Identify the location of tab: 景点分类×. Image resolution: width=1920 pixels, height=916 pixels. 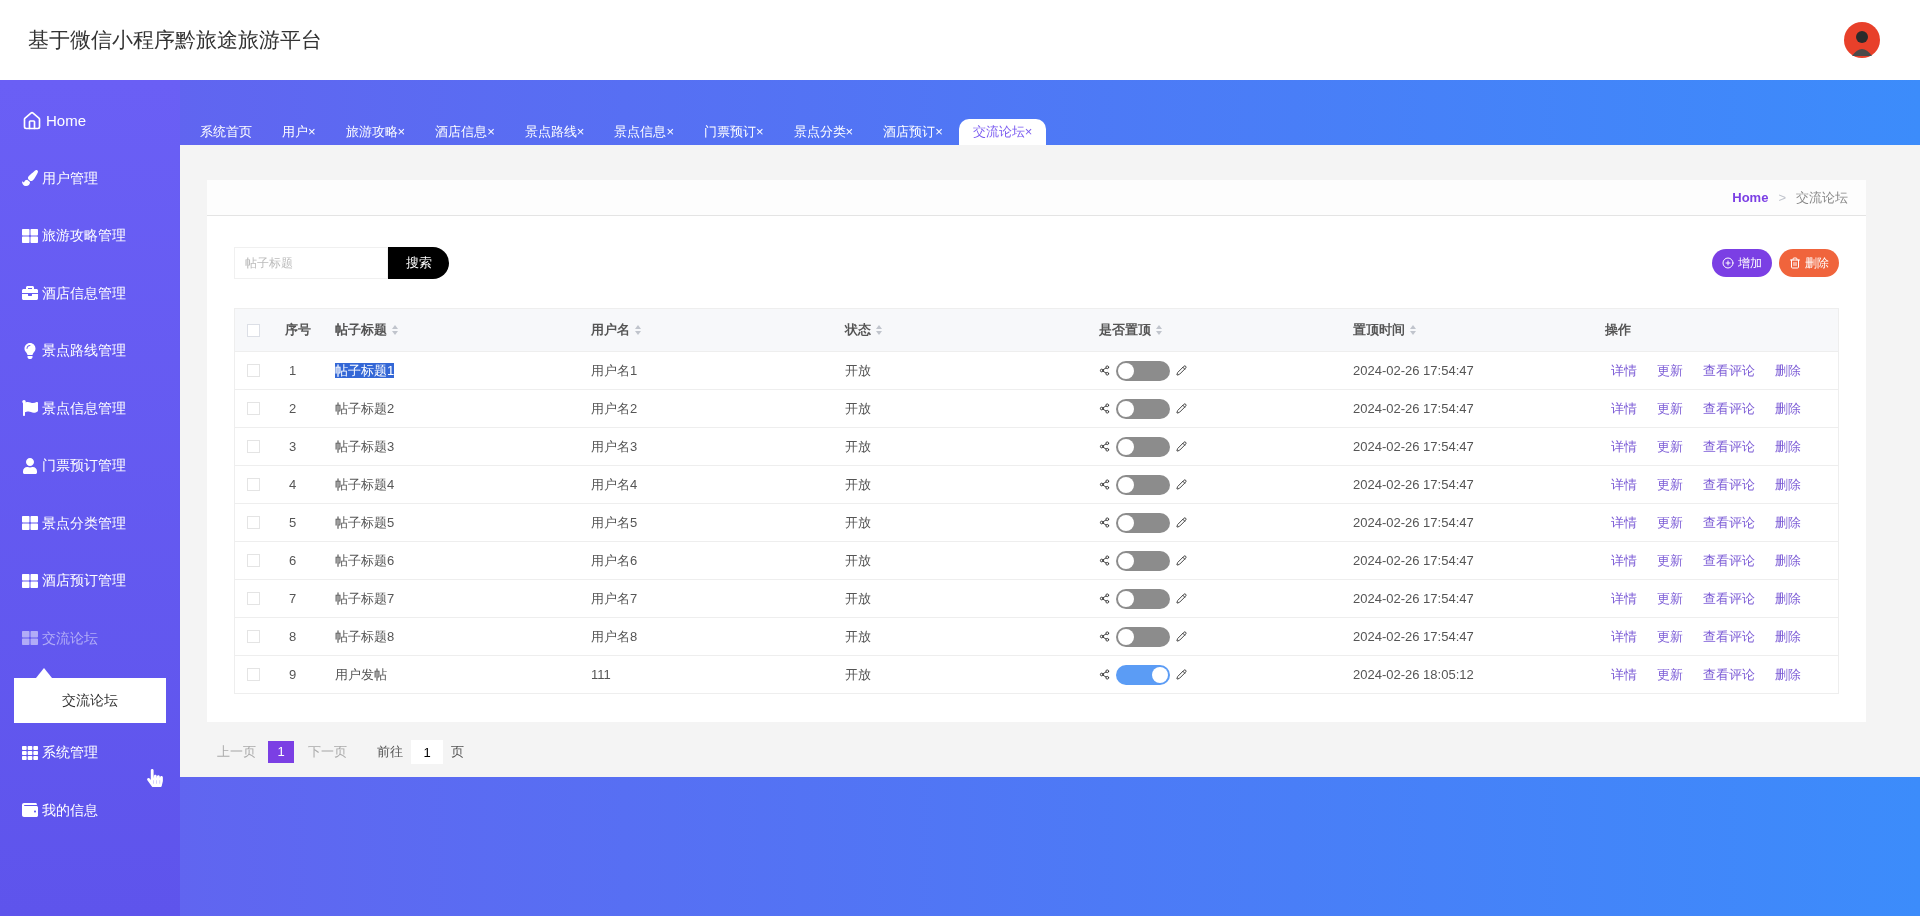
(823, 132).